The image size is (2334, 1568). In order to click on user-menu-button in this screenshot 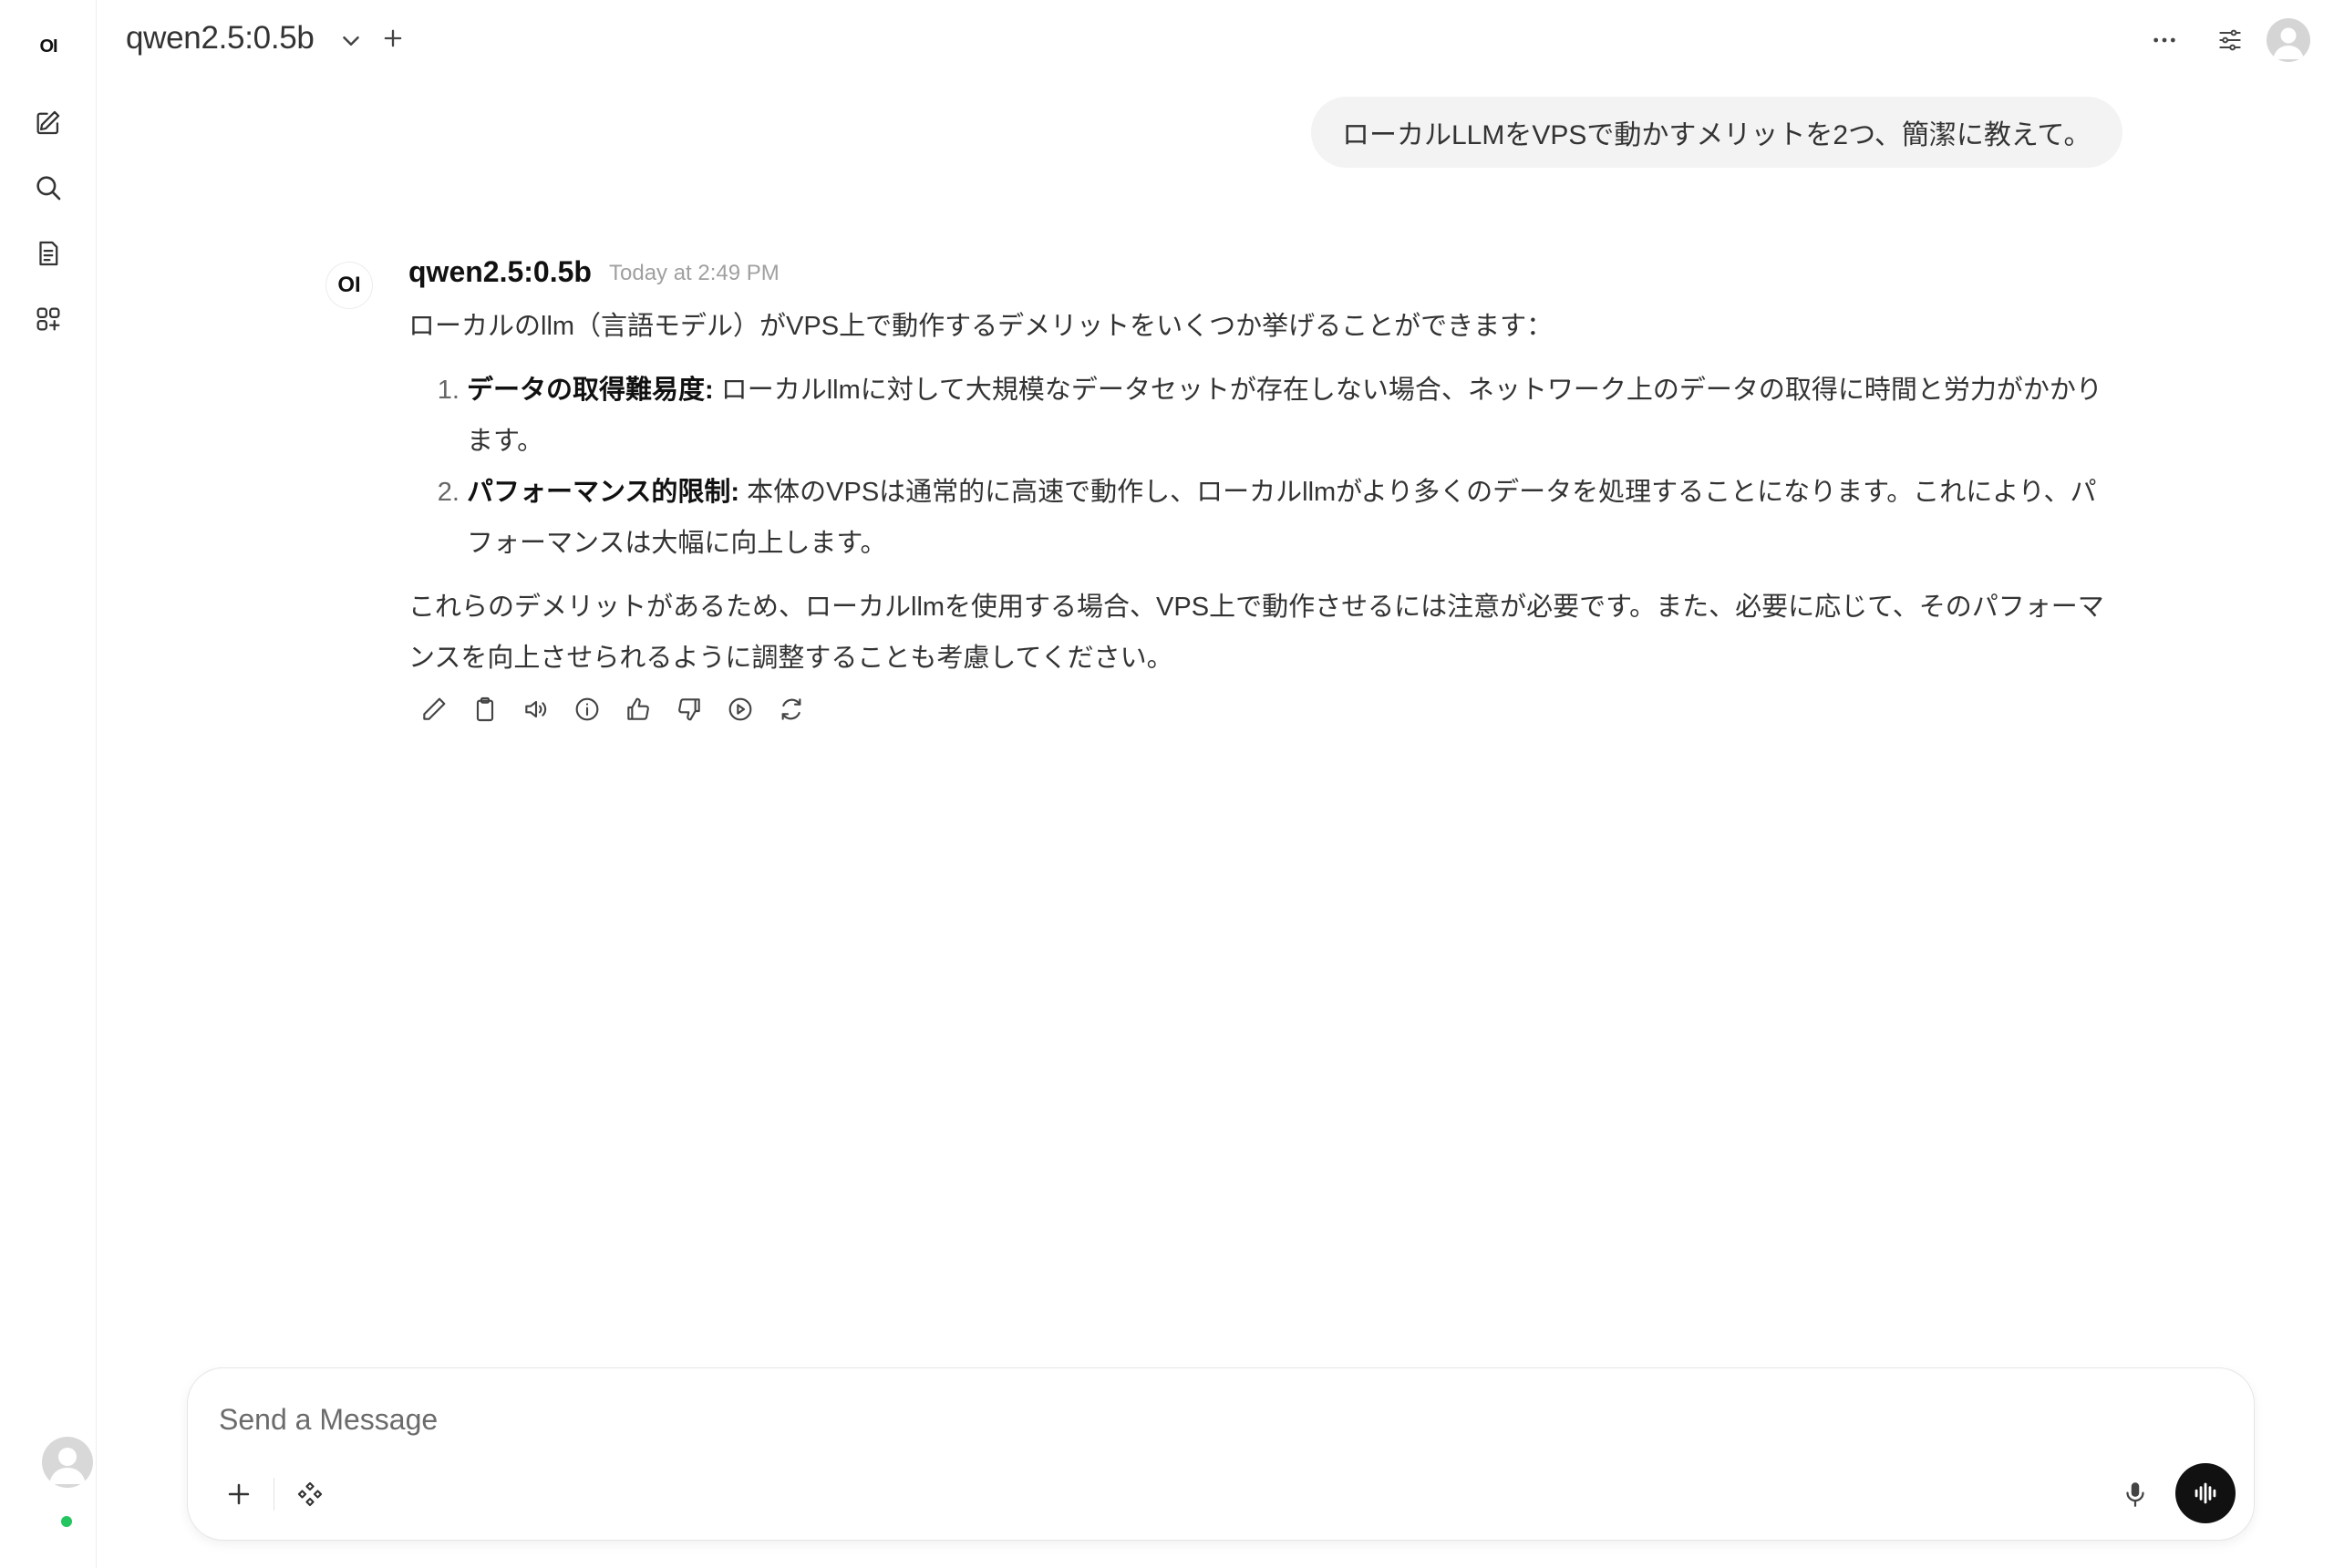, I will do `click(56, 1483)`.